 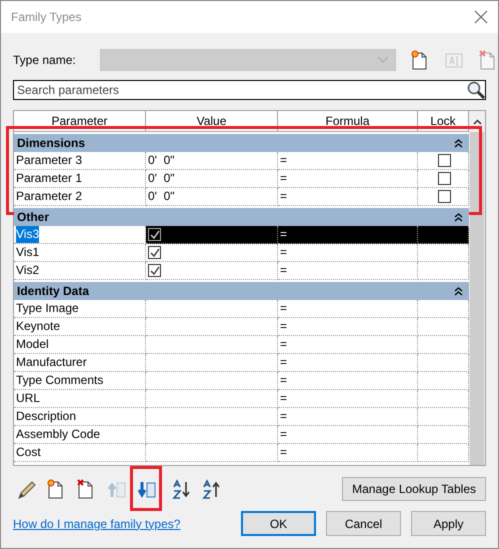 What do you see at coordinates (80, 253) in the screenshot?
I see `table-cell: Vis1` at bounding box center [80, 253].